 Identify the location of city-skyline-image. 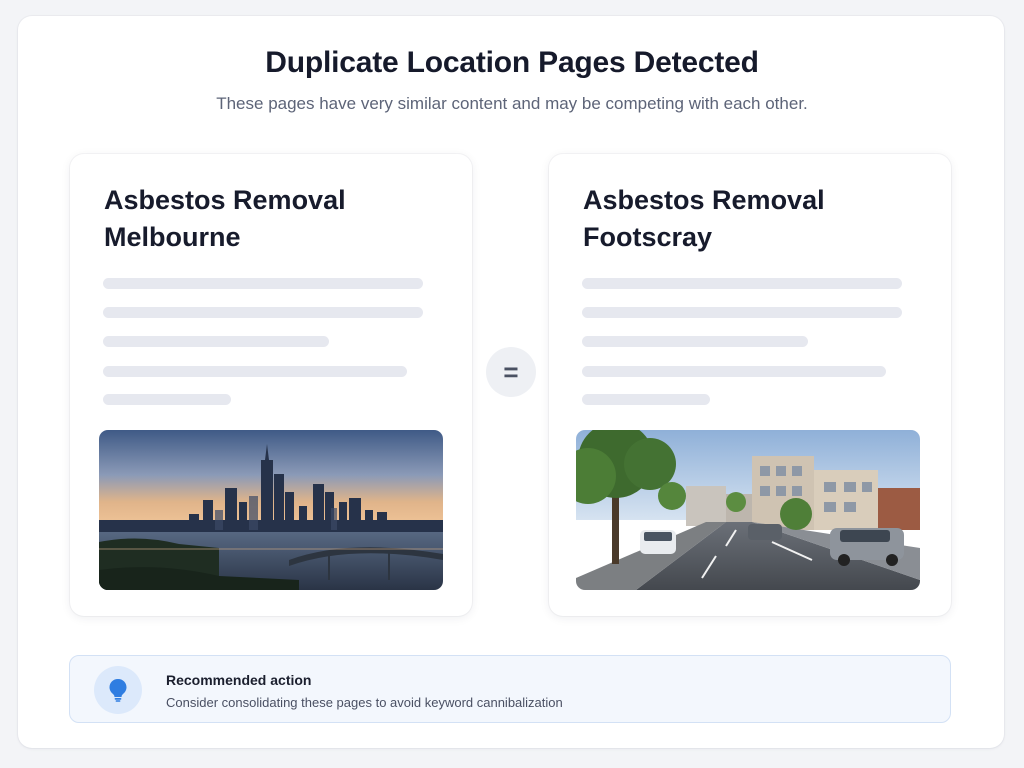
(271, 510).